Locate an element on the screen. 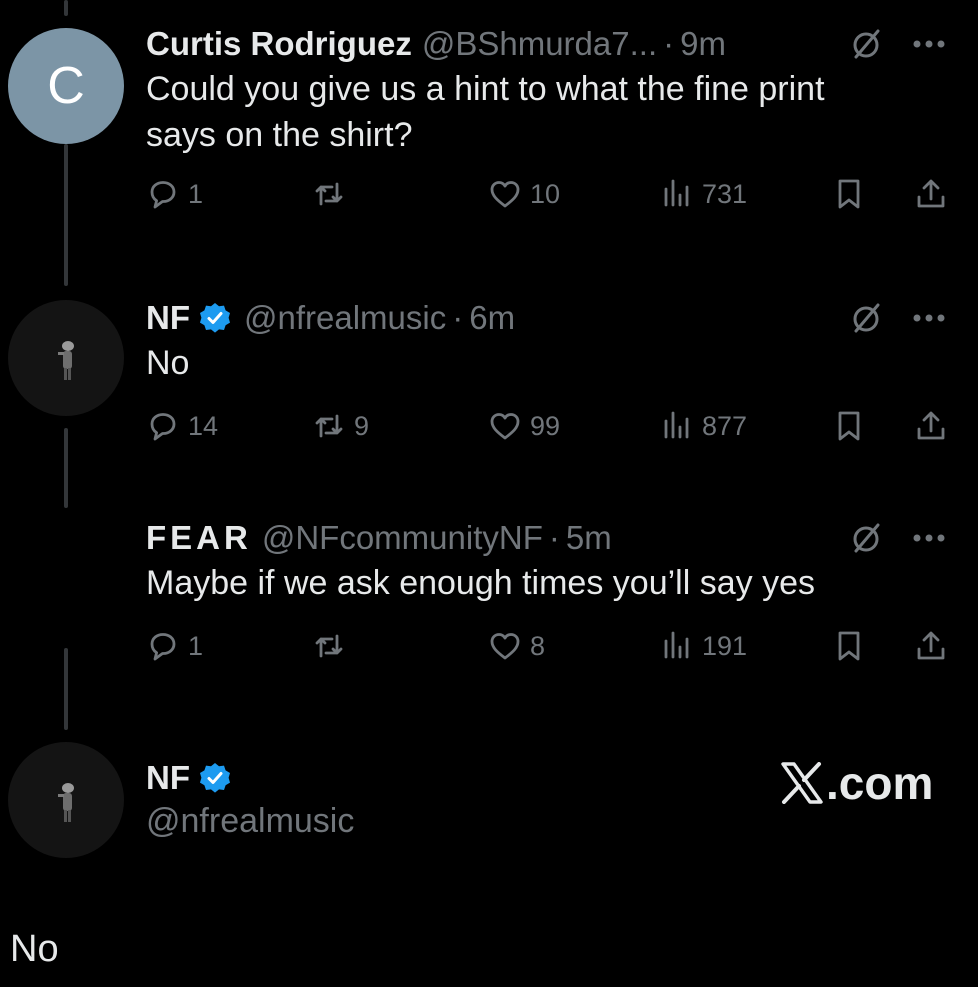 The width and height of the screenshot is (978, 987). user-handle: @NFcommunityNF is located at coordinates (402, 538).